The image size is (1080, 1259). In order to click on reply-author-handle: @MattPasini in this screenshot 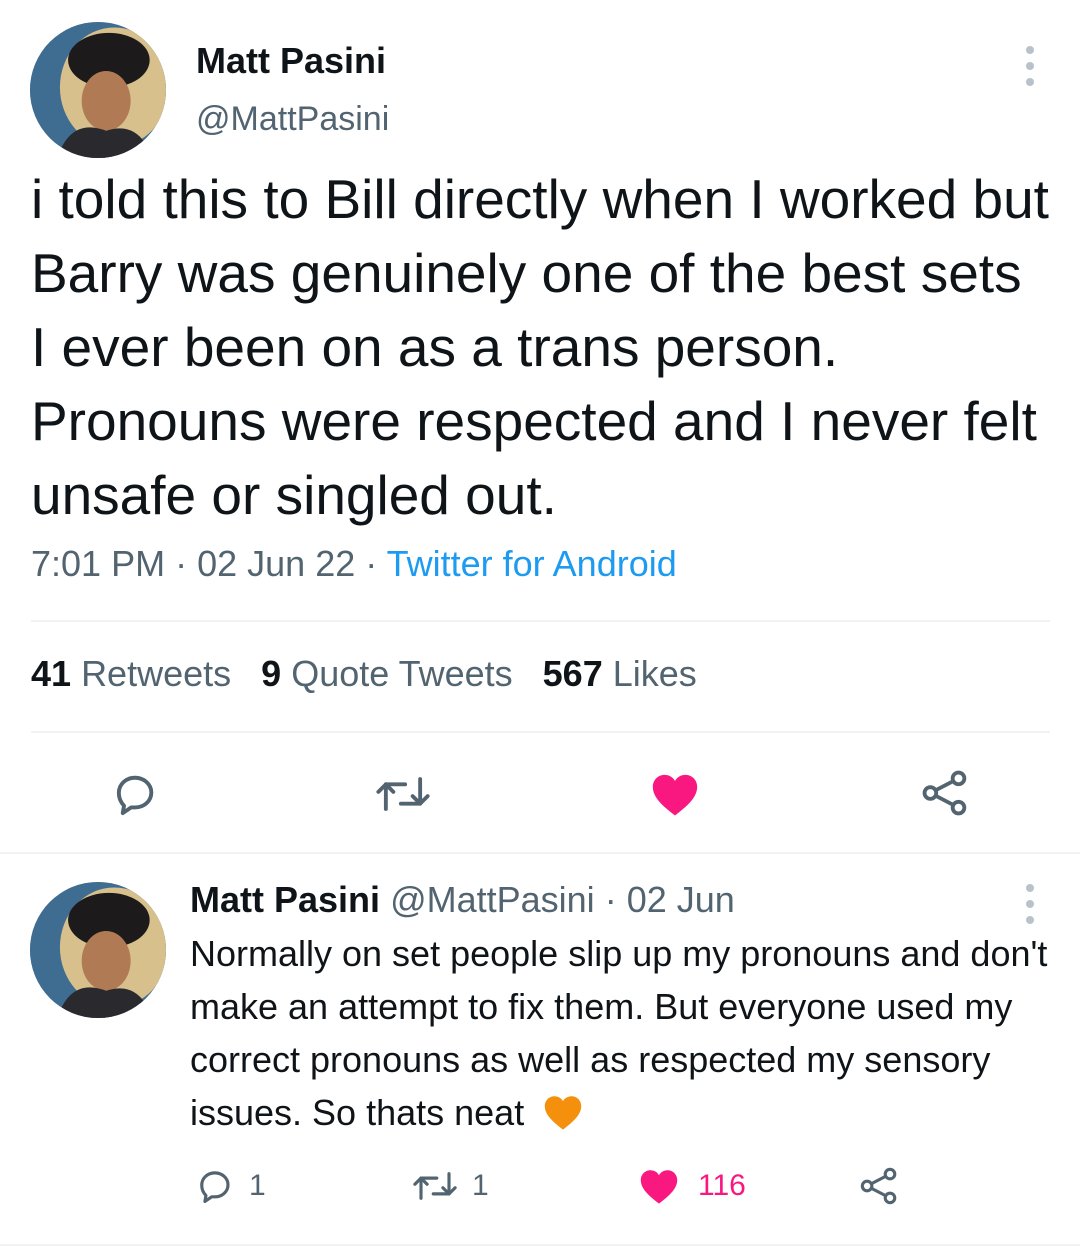, I will do `click(492, 899)`.